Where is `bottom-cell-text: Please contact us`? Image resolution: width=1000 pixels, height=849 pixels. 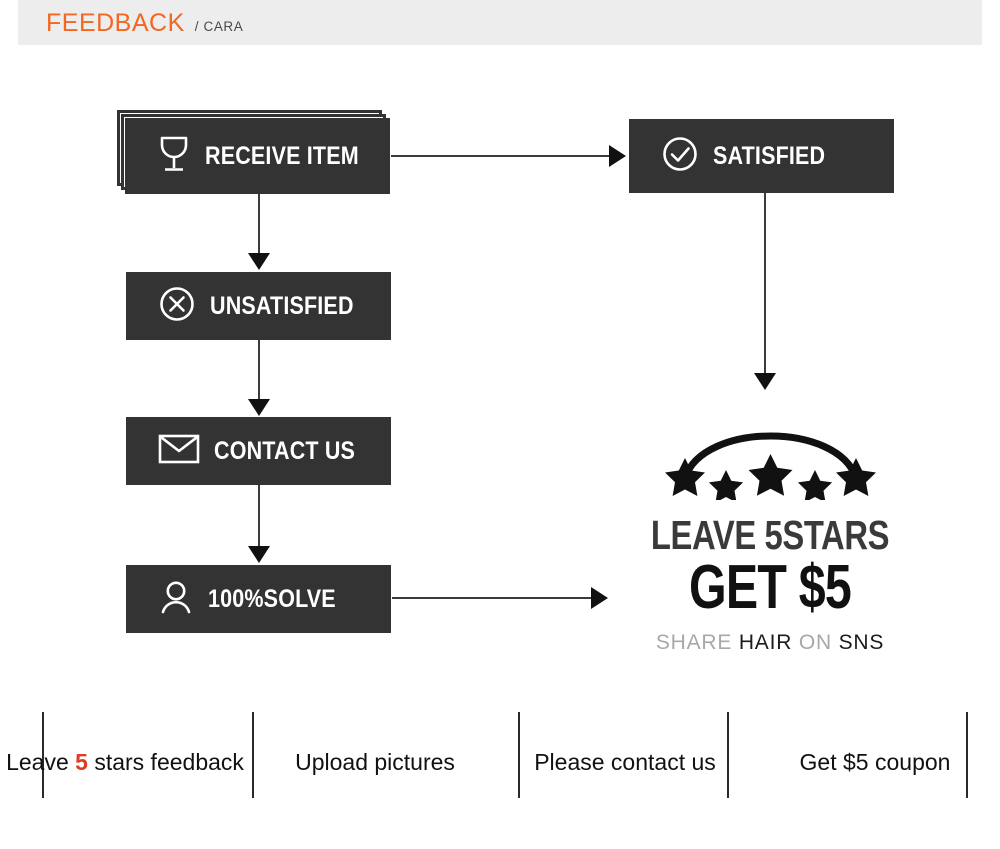
bottom-cell-text: Please contact us is located at coordinates (625, 761).